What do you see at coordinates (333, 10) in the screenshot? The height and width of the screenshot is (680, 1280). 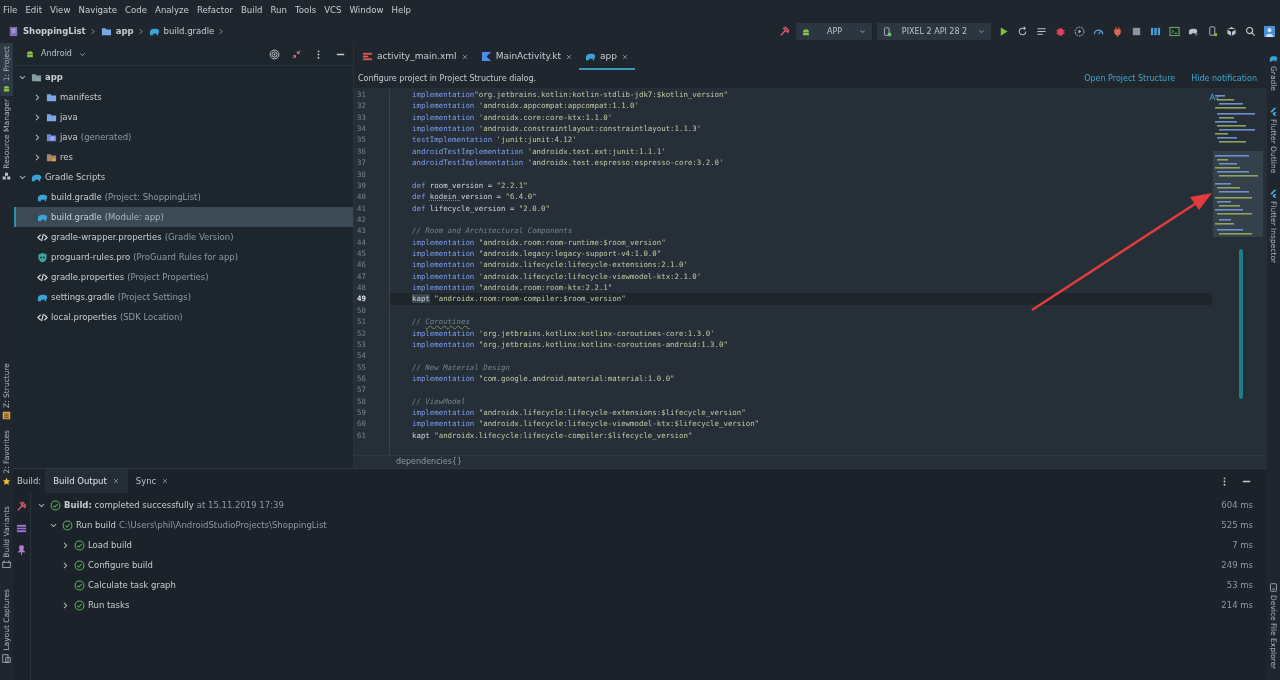 I see `menu-item: VCS` at bounding box center [333, 10].